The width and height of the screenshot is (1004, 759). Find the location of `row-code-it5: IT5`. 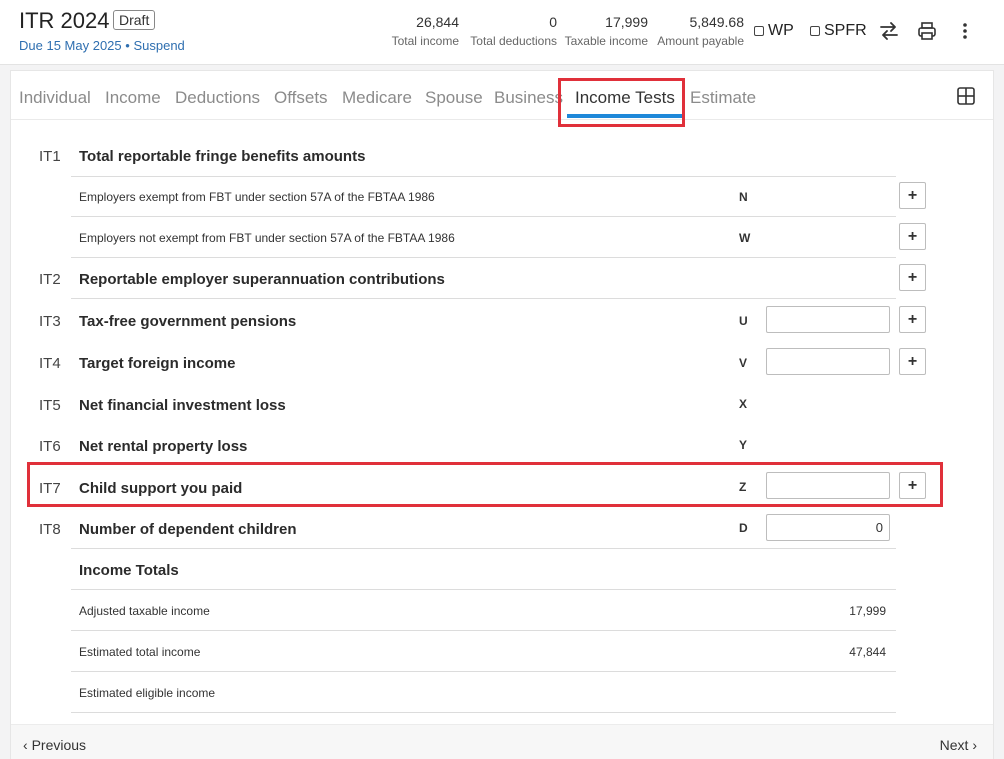

row-code-it5: IT5 is located at coordinates (50, 405).